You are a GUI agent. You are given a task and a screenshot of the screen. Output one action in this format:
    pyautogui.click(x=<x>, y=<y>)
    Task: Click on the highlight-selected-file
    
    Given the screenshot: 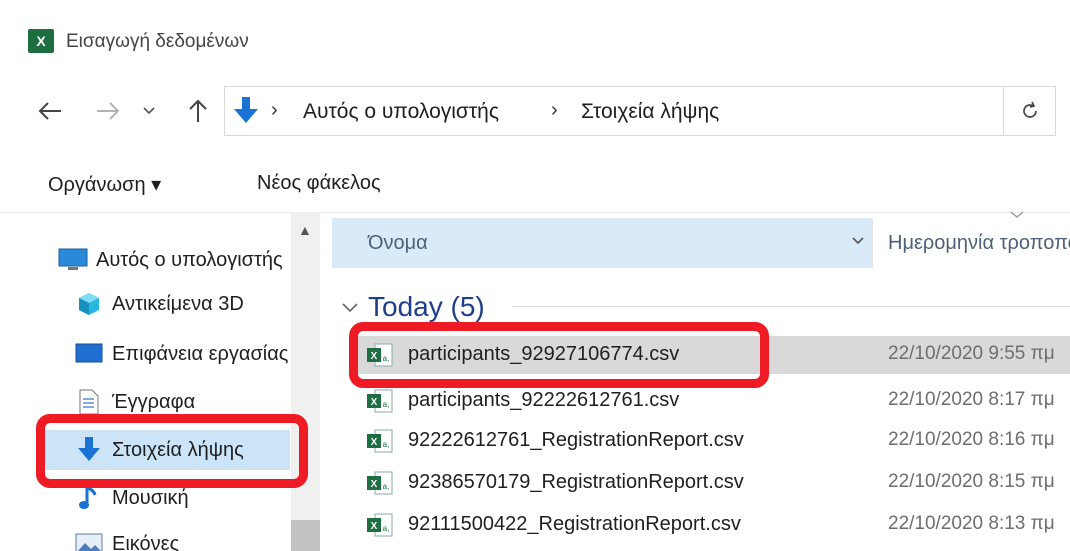 What is the action you would take?
    pyautogui.click(x=559, y=355)
    